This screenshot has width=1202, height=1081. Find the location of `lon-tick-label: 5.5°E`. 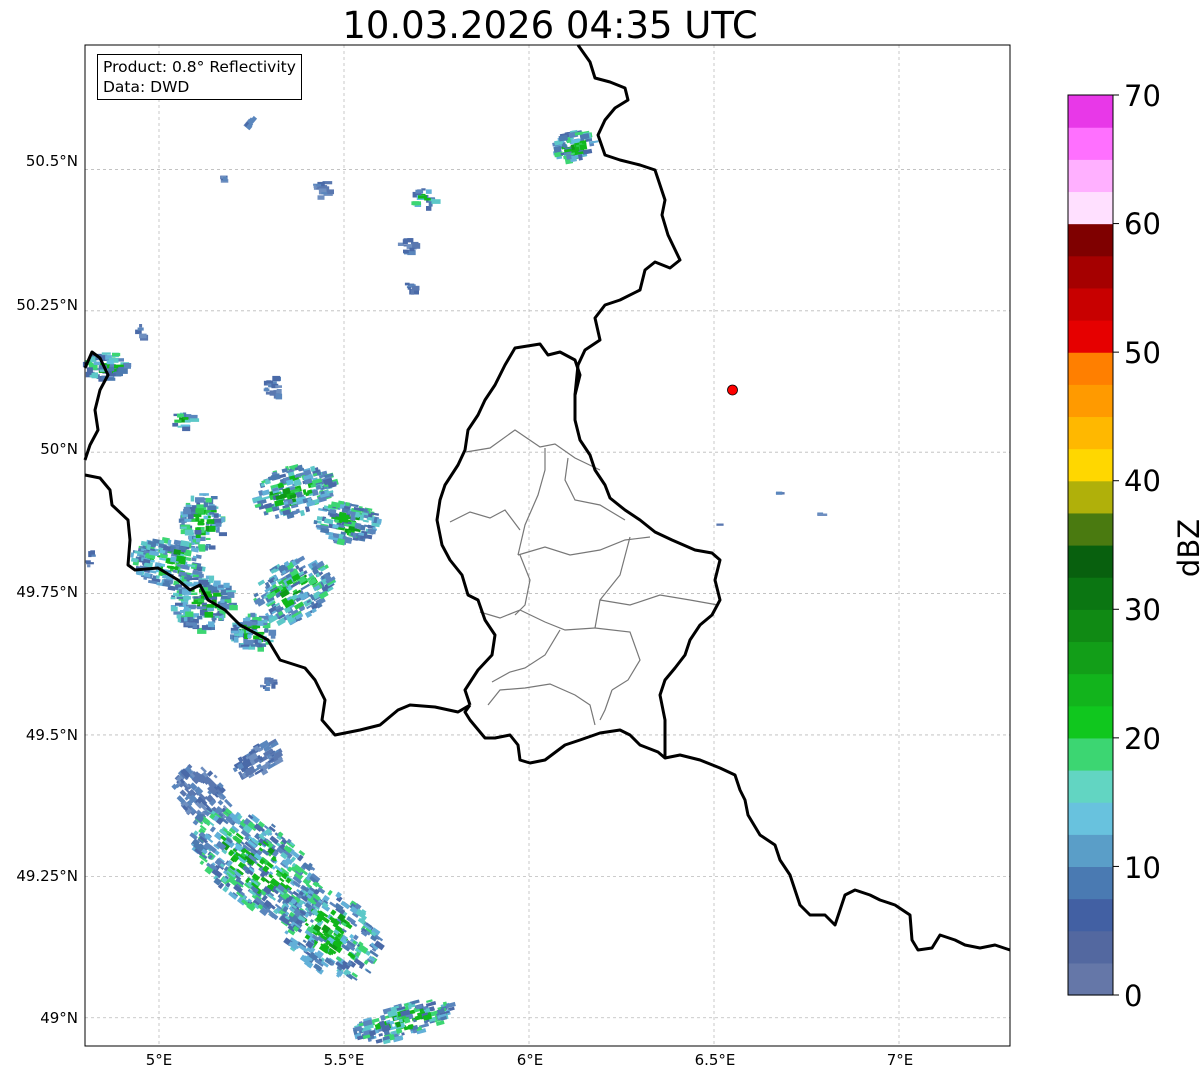

lon-tick-label: 5.5°E is located at coordinates (344, 1060).